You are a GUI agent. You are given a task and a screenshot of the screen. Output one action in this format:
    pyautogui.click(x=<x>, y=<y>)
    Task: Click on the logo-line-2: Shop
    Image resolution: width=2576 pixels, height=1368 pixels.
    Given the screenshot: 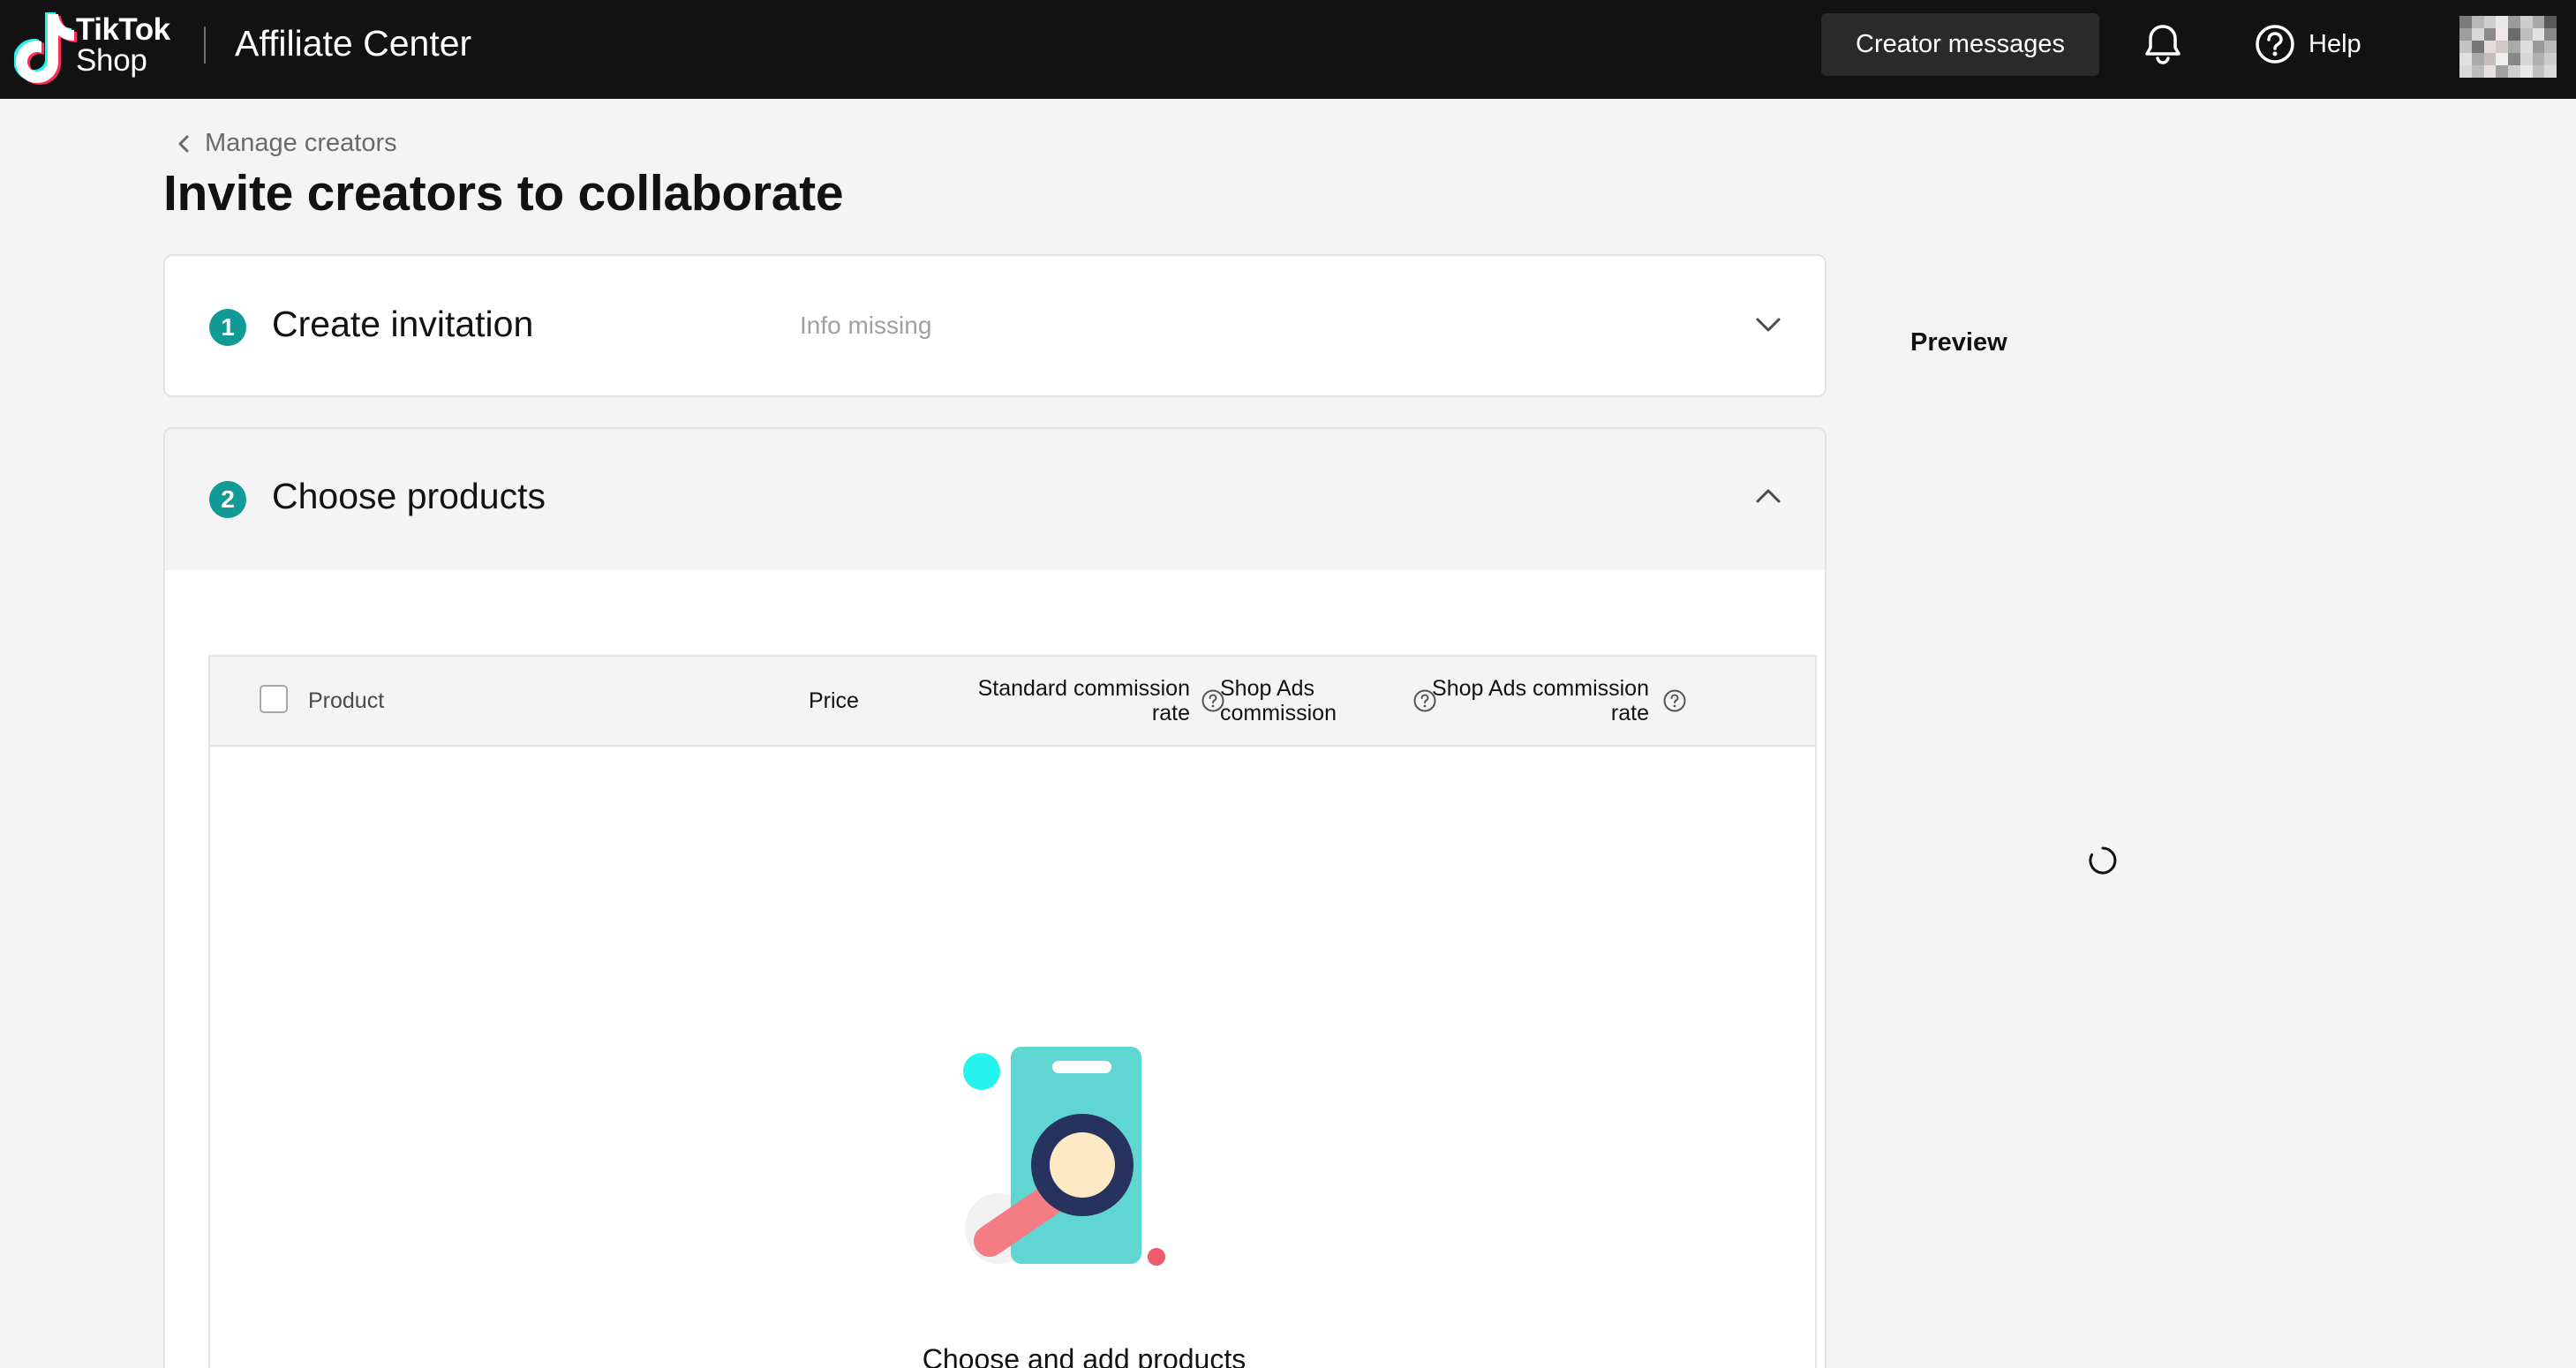 What is the action you would take?
    pyautogui.click(x=112, y=60)
    